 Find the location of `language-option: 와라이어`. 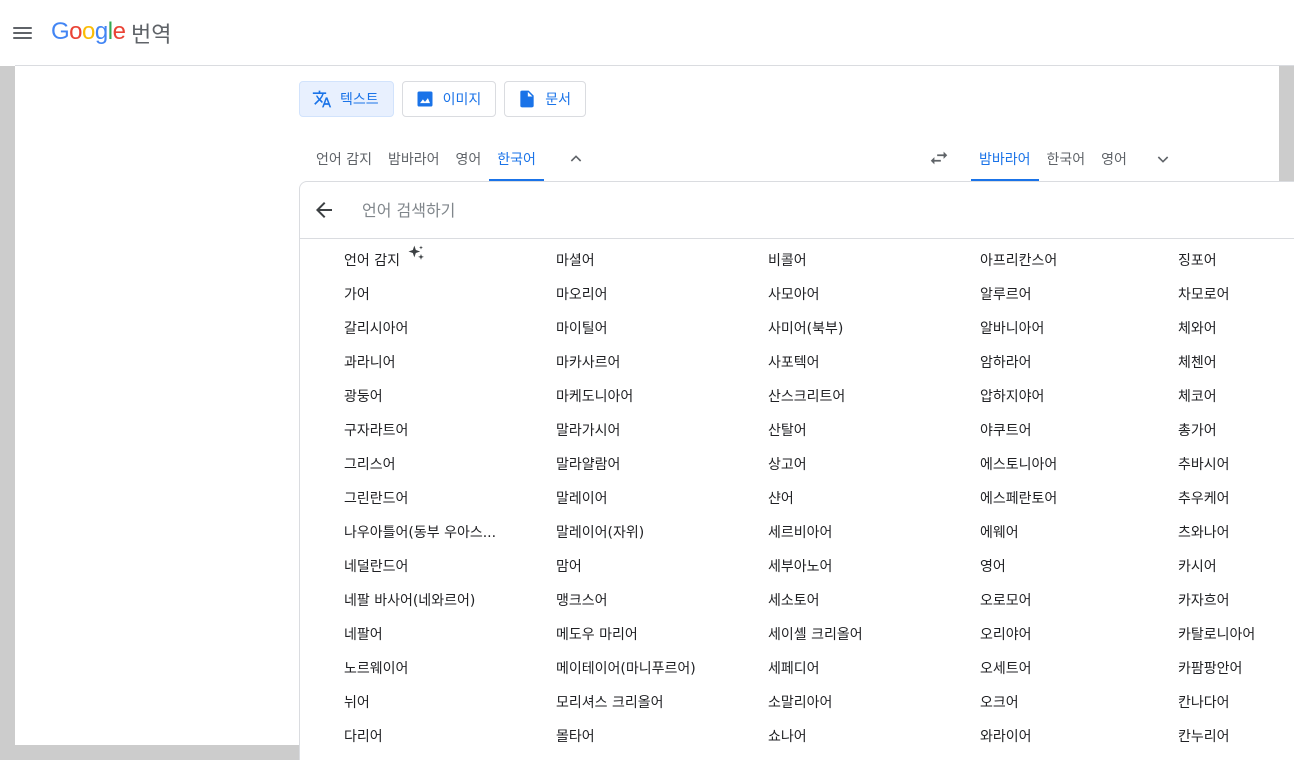

language-option: 와라이어 is located at coordinates (1006, 737).